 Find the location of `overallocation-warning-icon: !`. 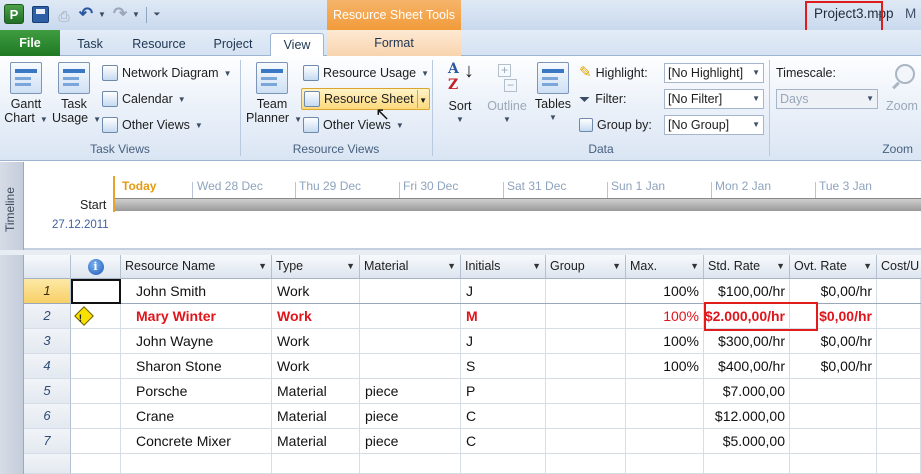

overallocation-warning-icon: ! is located at coordinates (84, 316).